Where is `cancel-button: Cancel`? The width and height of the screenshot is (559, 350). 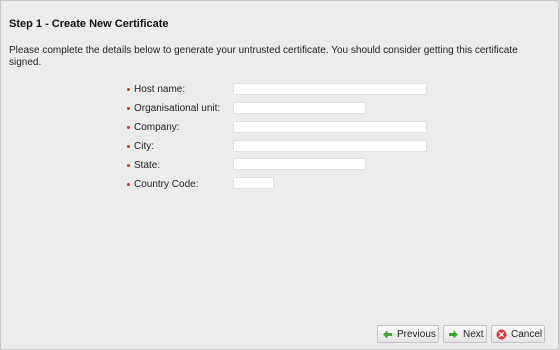
cancel-button: Cancel is located at coordinates (518, 334).